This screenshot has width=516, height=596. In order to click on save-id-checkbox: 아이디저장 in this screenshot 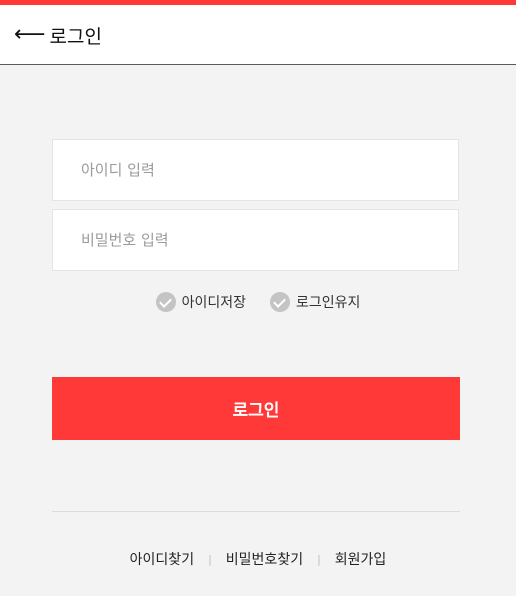, I will do `click(200, 302)`.